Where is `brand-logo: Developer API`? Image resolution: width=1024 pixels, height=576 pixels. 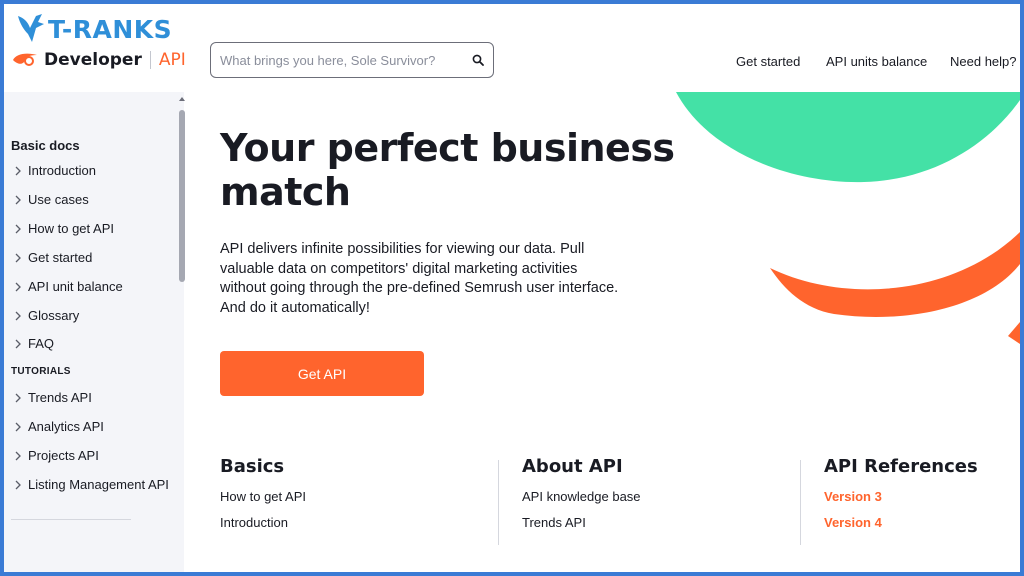
brand-logo: Developer API is located at coordinates (99, 60).